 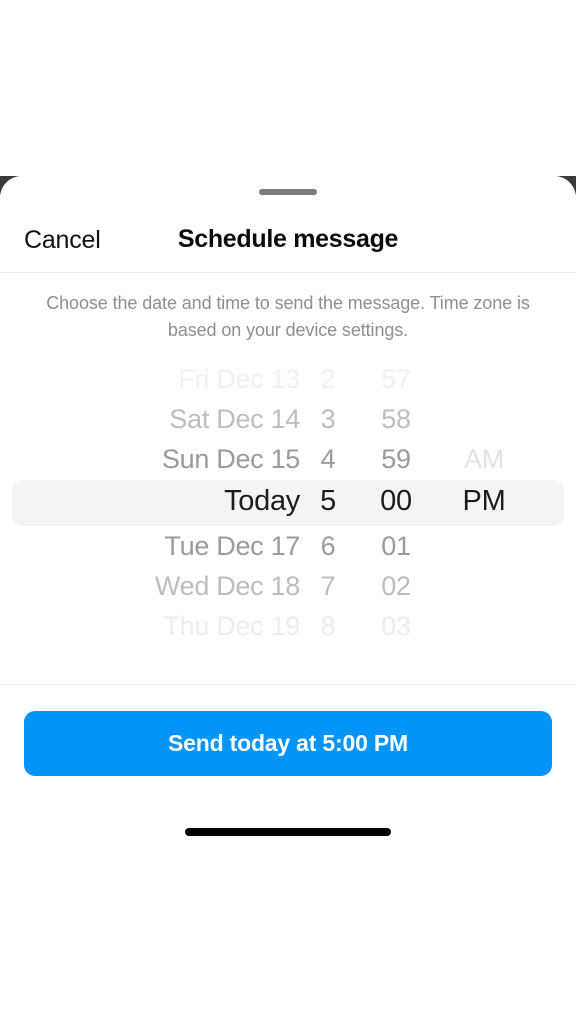 I want to click on picker-hour-cell: 2, so click(x=328, y=379).